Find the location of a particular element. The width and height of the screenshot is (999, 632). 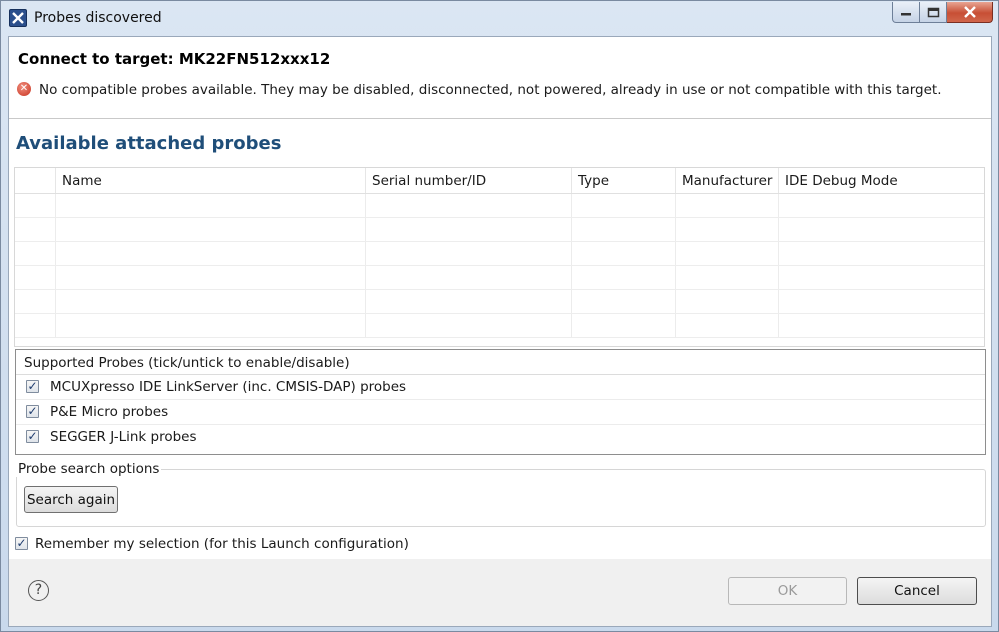

title-bar: Probes discovered is located at coordinates (499, 18).